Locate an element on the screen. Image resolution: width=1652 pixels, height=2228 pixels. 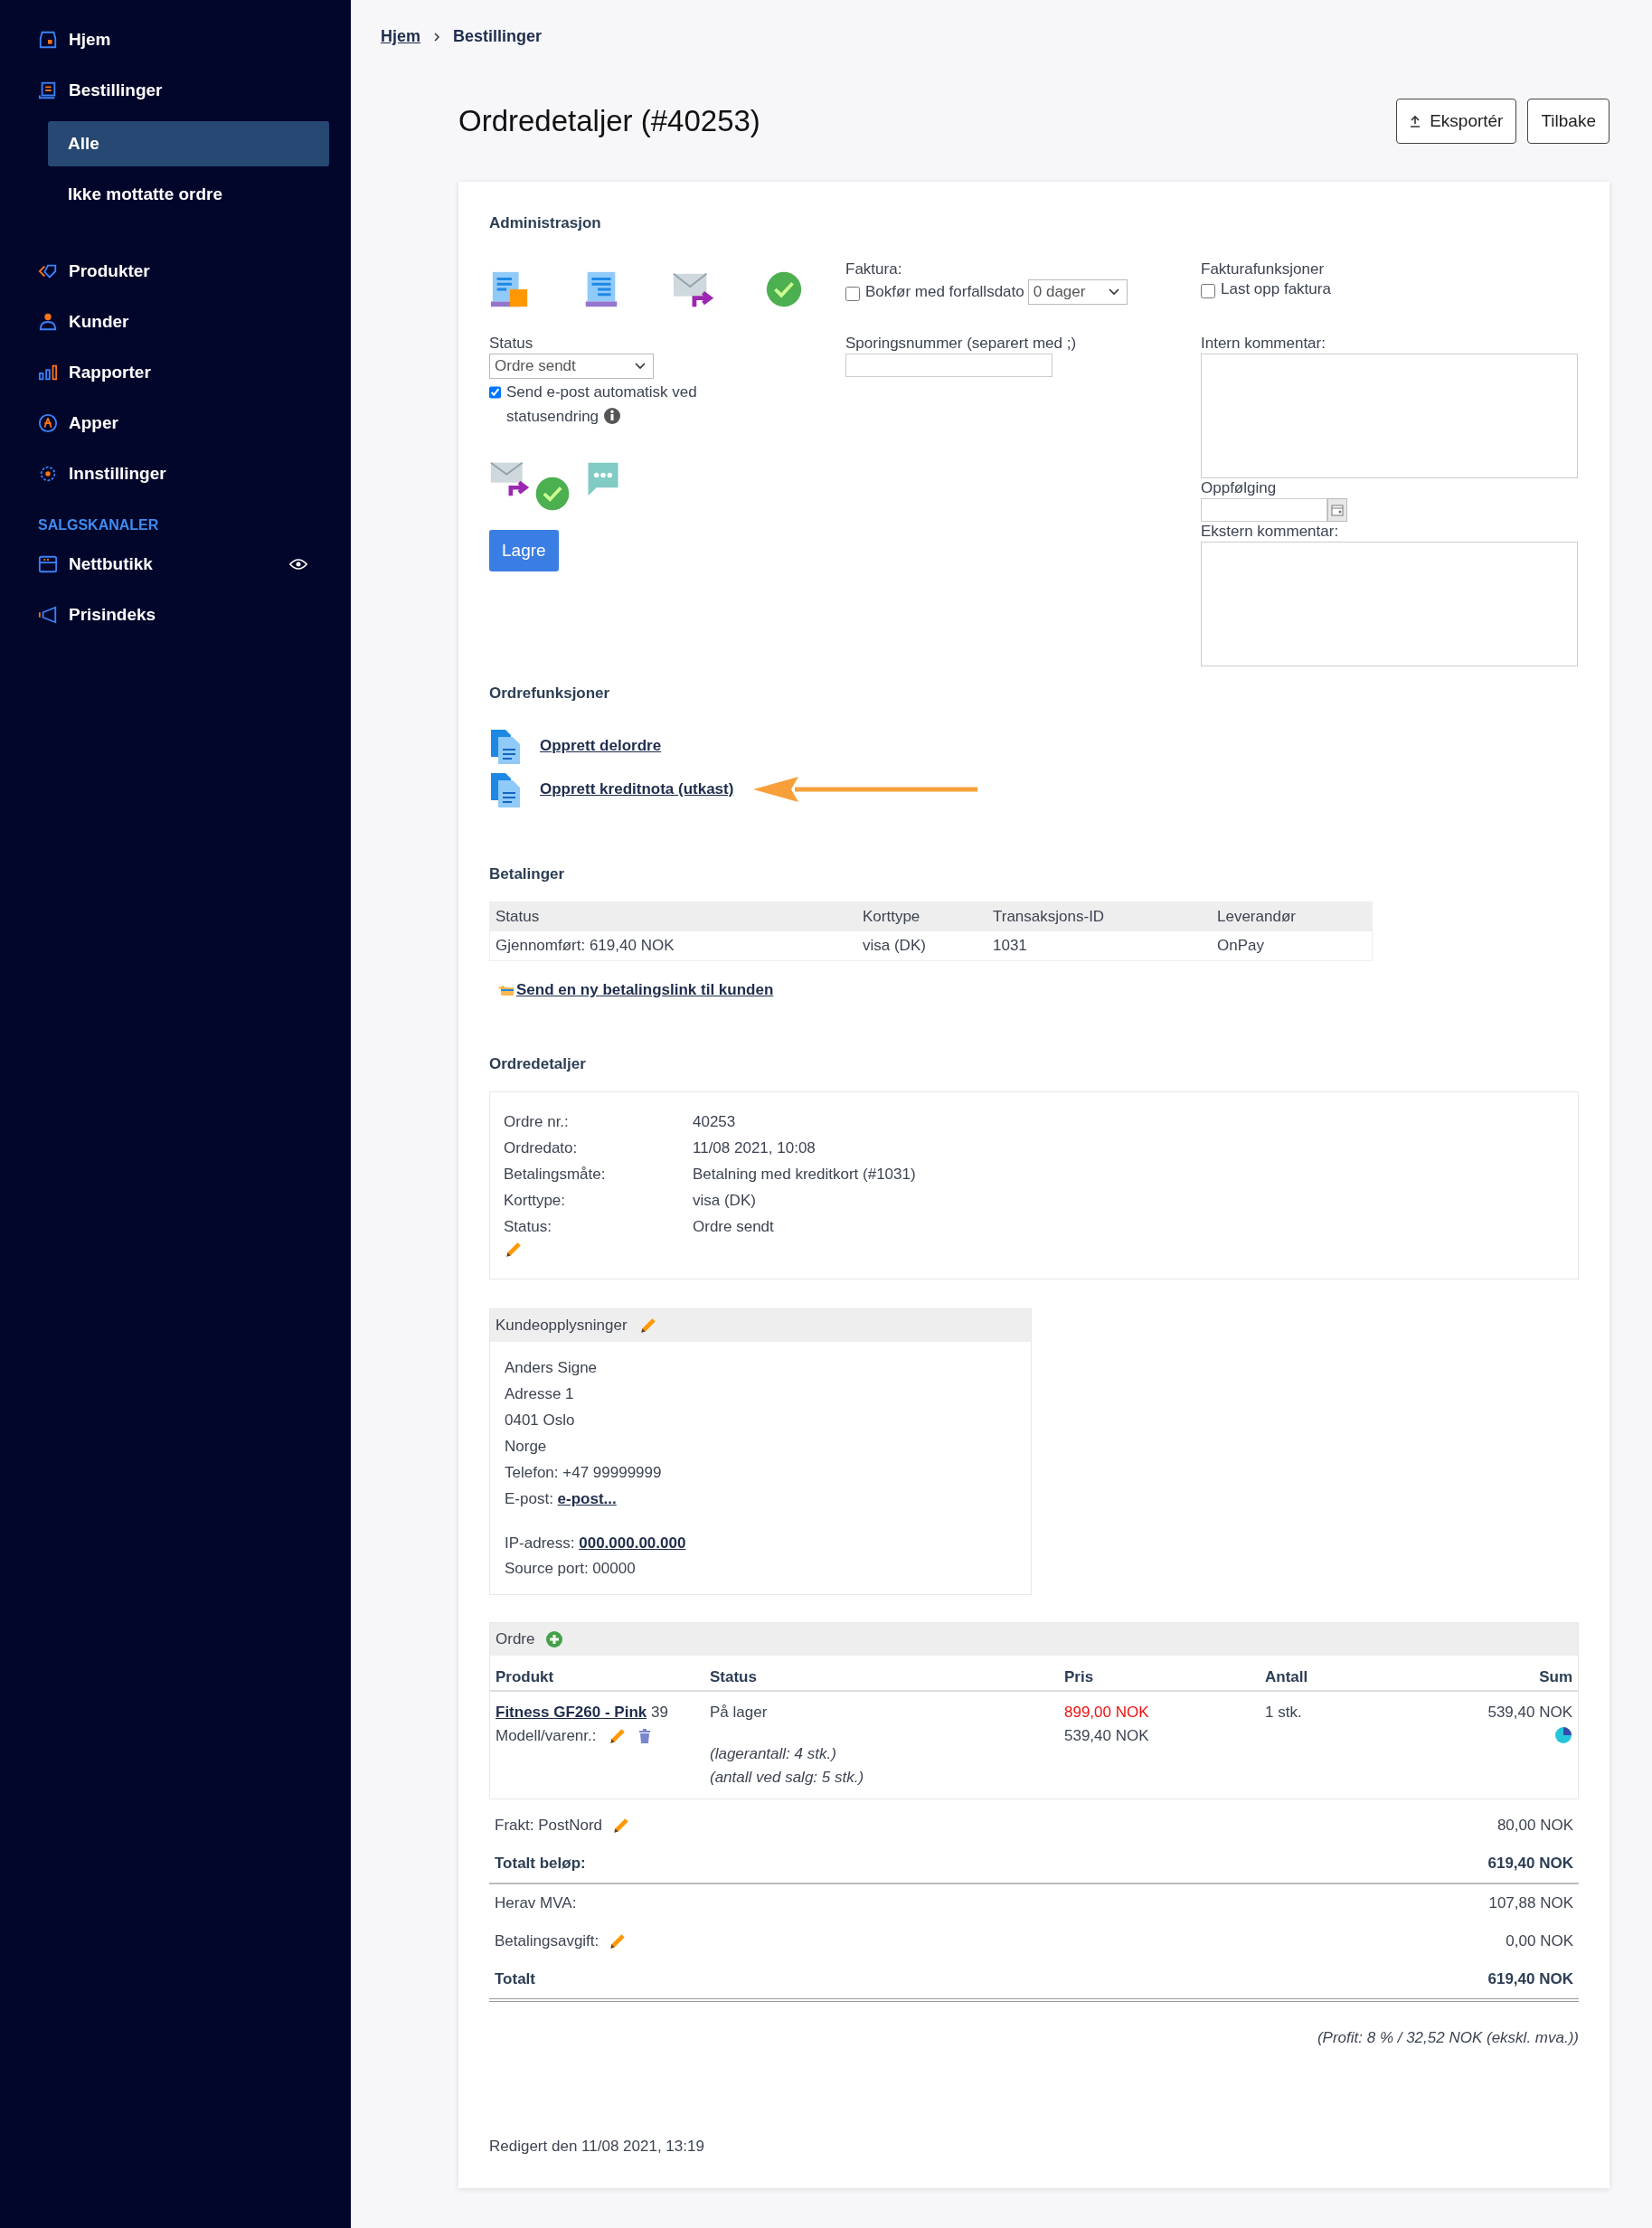
save-button: Lagre is located at coordinates (524, 550).